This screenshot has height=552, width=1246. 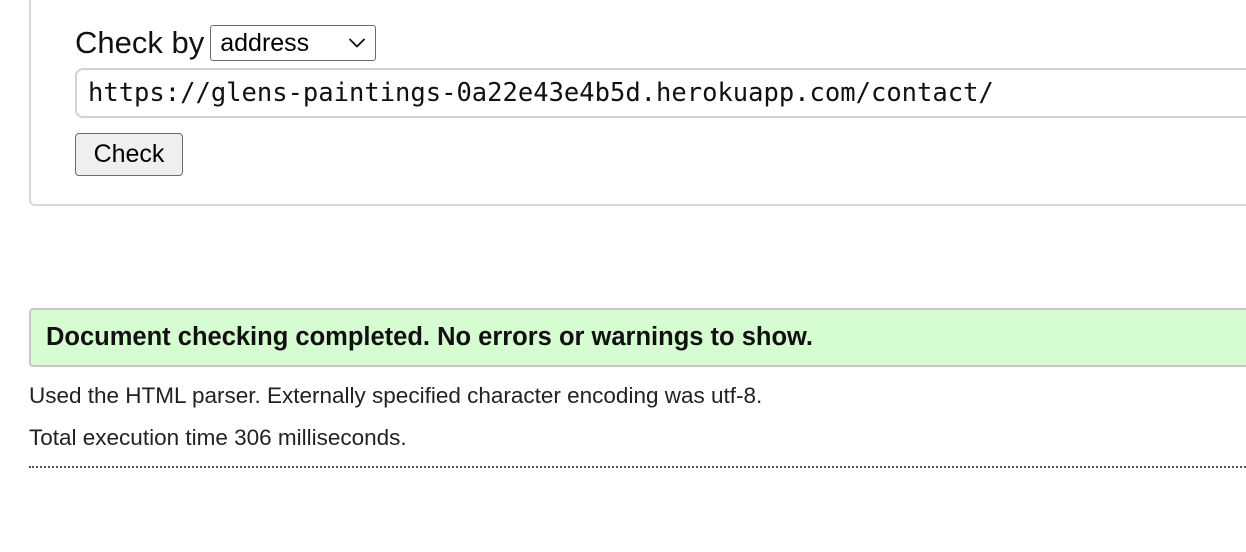 I want to click on check-by-label: Check by, so click(x=140, y=42).